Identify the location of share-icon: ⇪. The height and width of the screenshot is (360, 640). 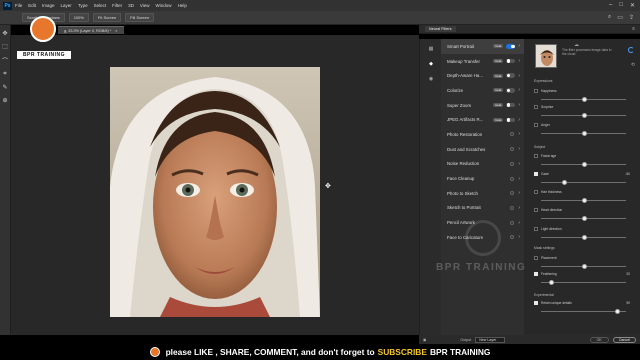
(631, 17).